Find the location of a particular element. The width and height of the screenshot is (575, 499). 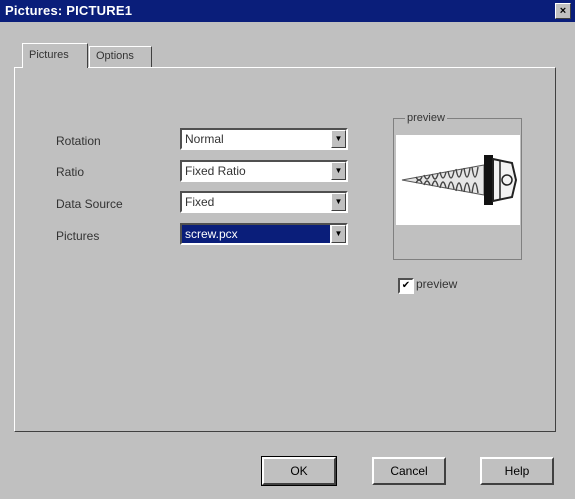

preview-image is located at coordinates (458, 180).